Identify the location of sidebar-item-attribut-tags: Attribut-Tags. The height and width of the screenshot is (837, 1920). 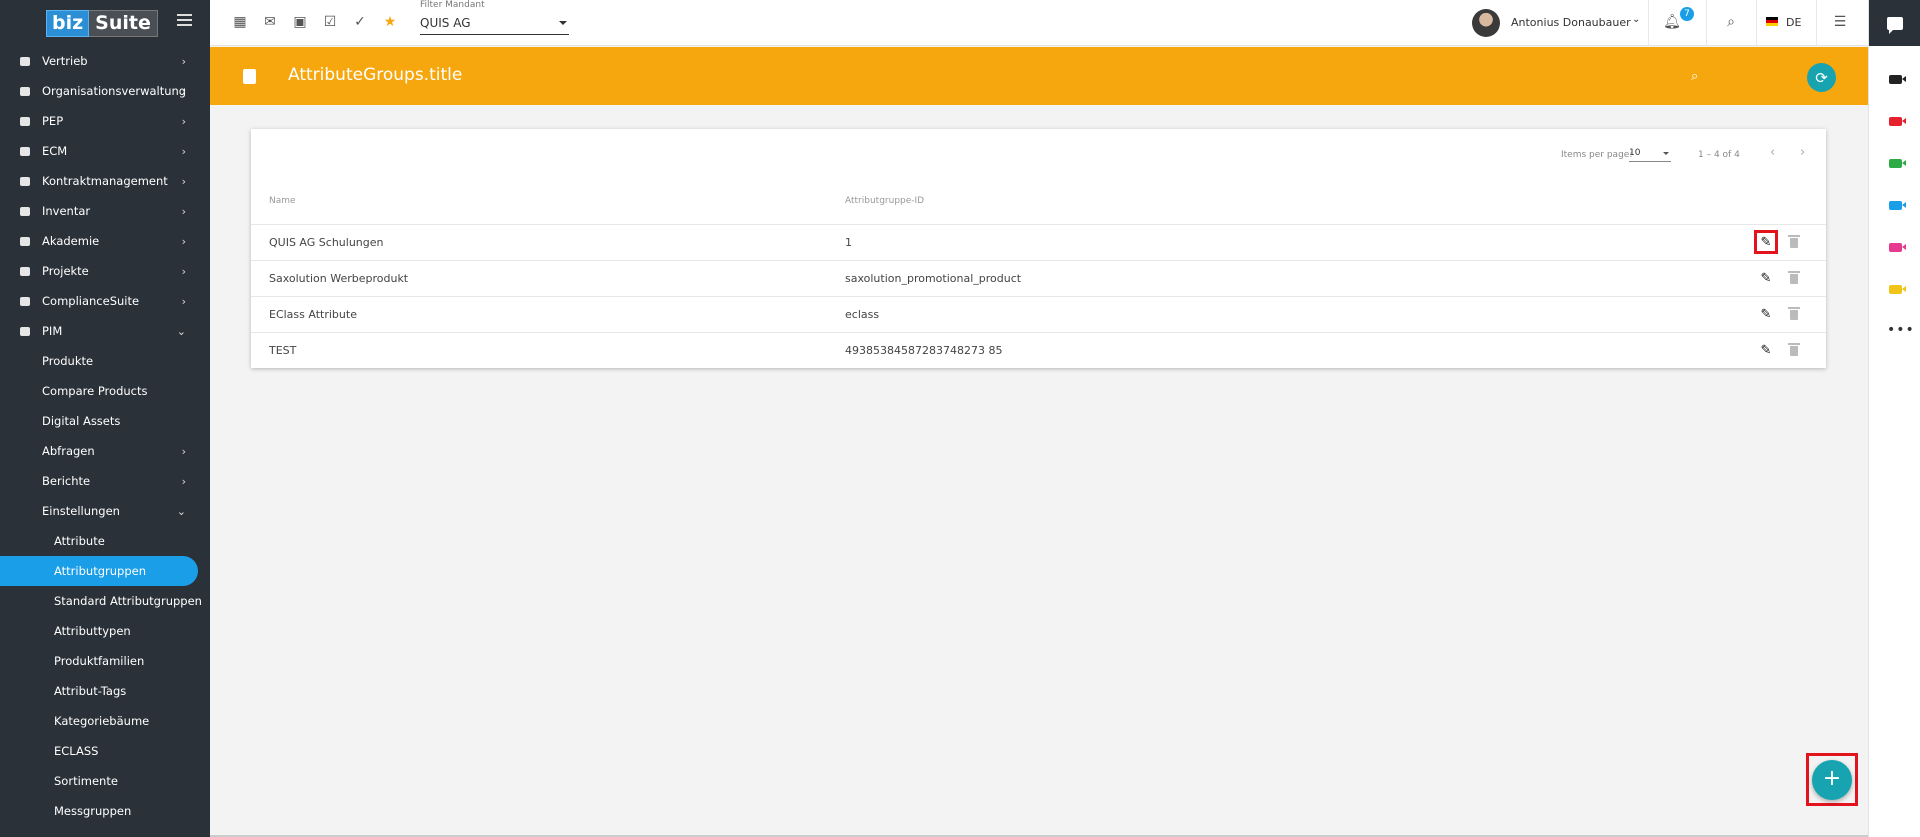
(105, 691).